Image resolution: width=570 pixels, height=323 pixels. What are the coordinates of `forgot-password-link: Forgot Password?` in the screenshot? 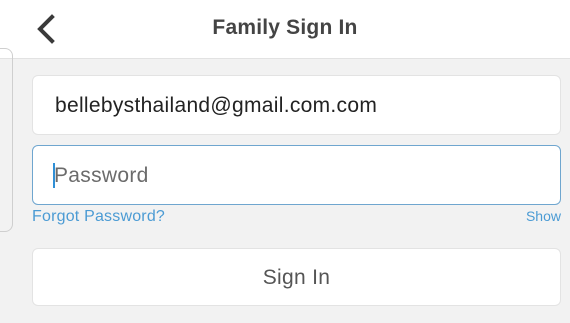 It's located at (98, 217).